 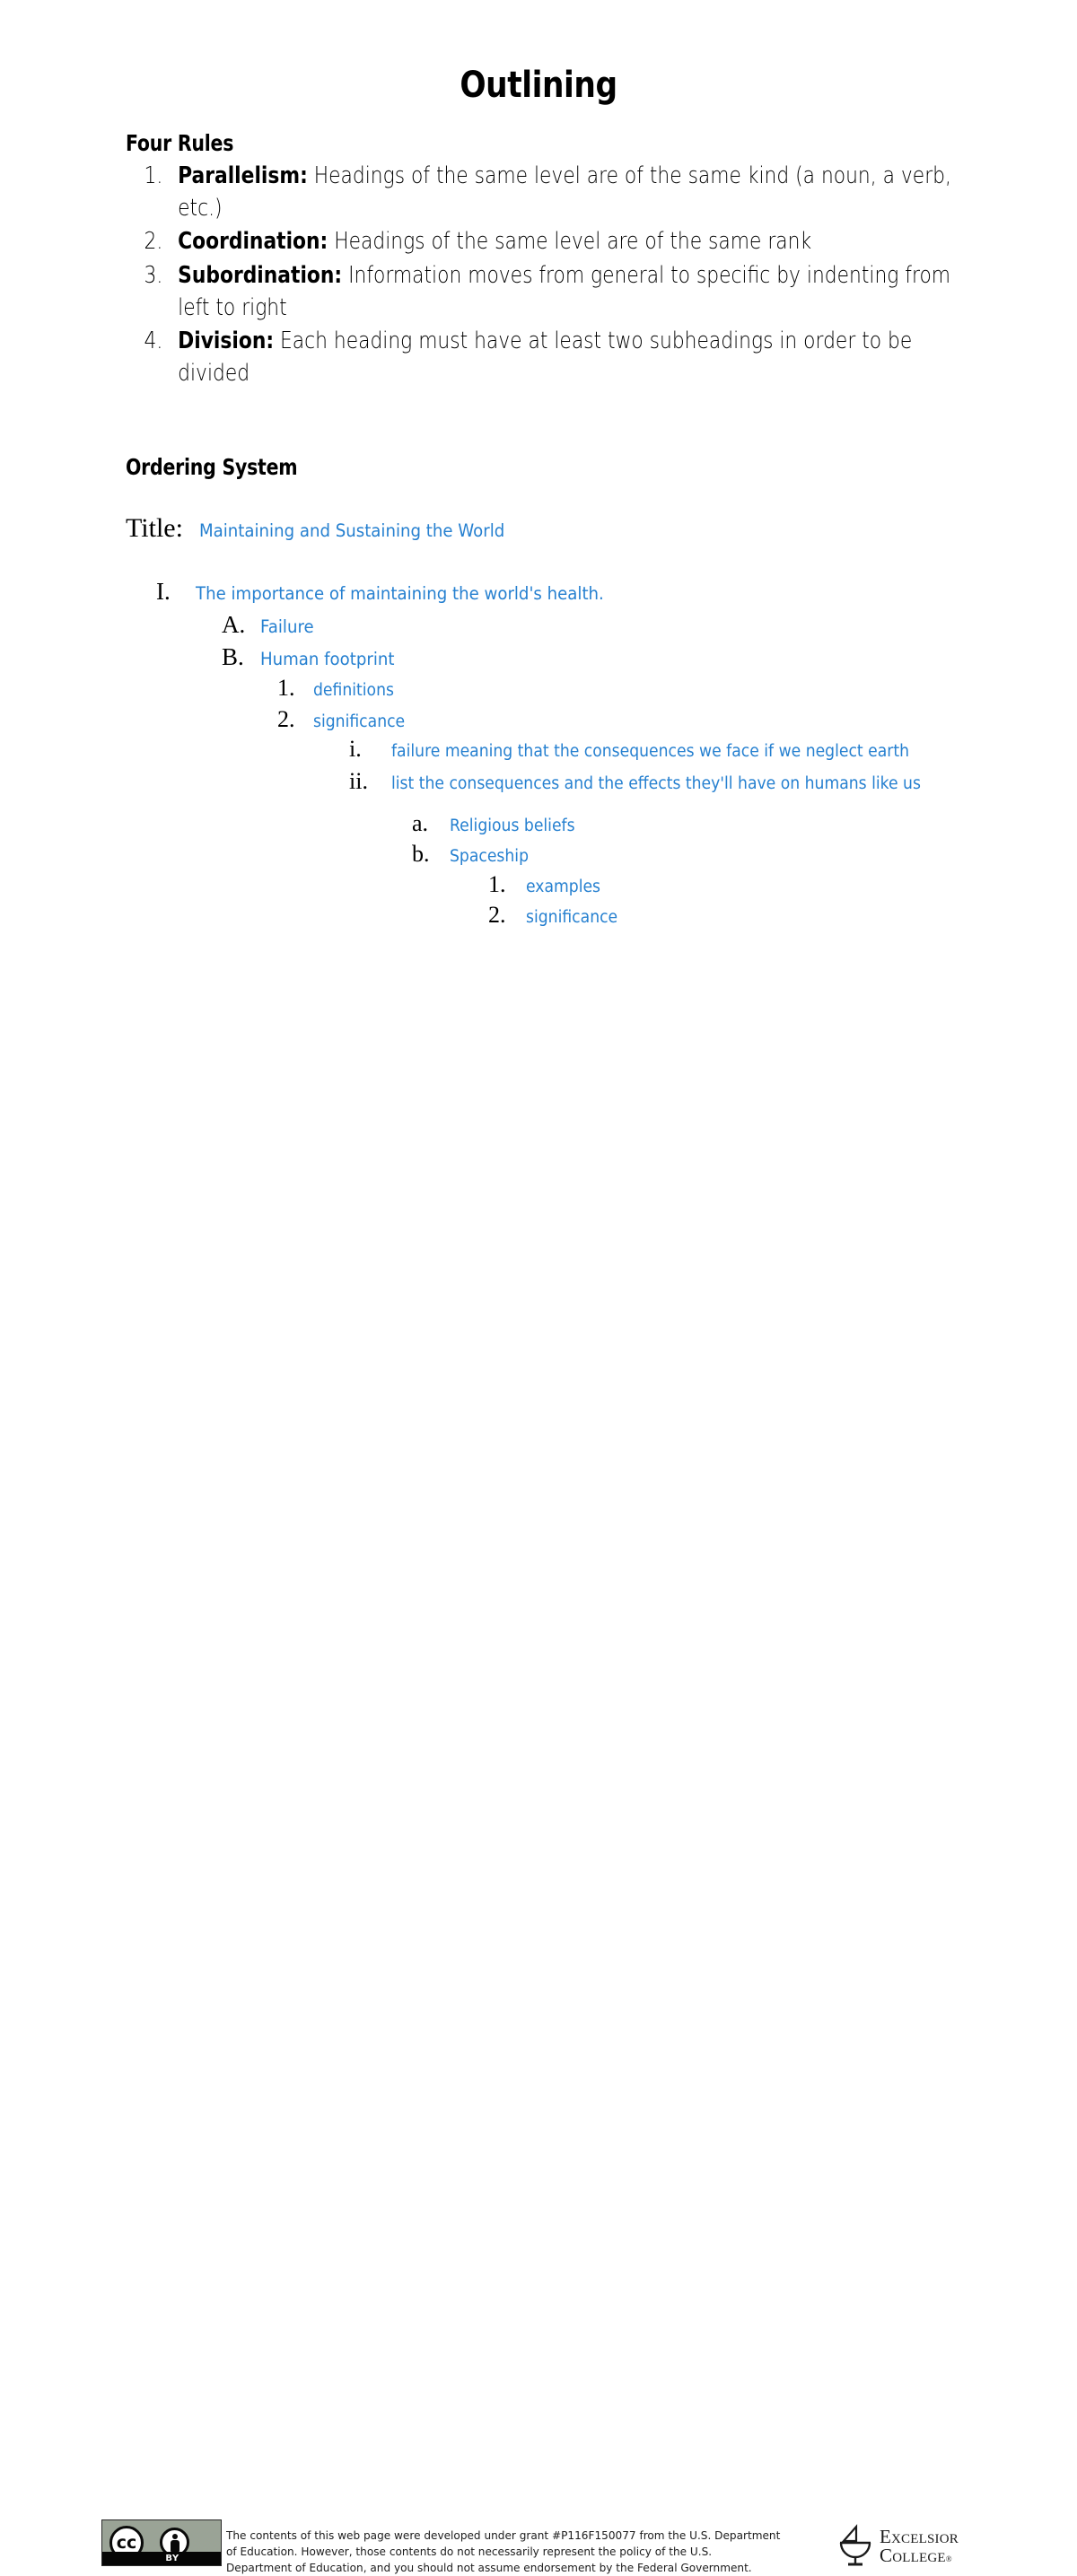 I want to click on rule-marker: 1., so click(x=153, y=176).